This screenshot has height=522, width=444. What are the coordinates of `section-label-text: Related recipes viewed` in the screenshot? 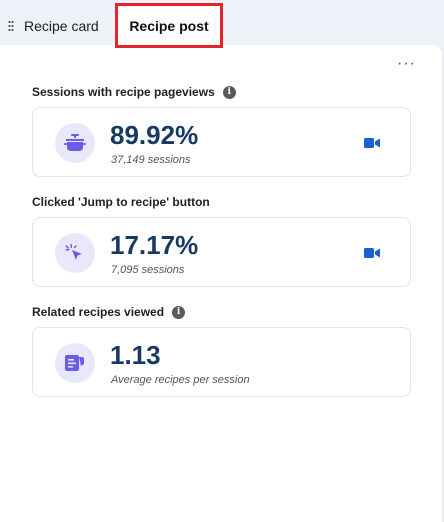 It's located at (98, 312).